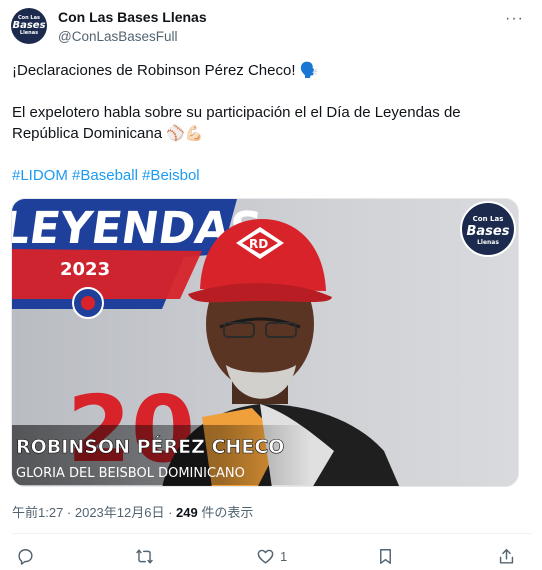 This screenshot has width=542, height=570. I want to click on retweet-icon, so click(144, 556).